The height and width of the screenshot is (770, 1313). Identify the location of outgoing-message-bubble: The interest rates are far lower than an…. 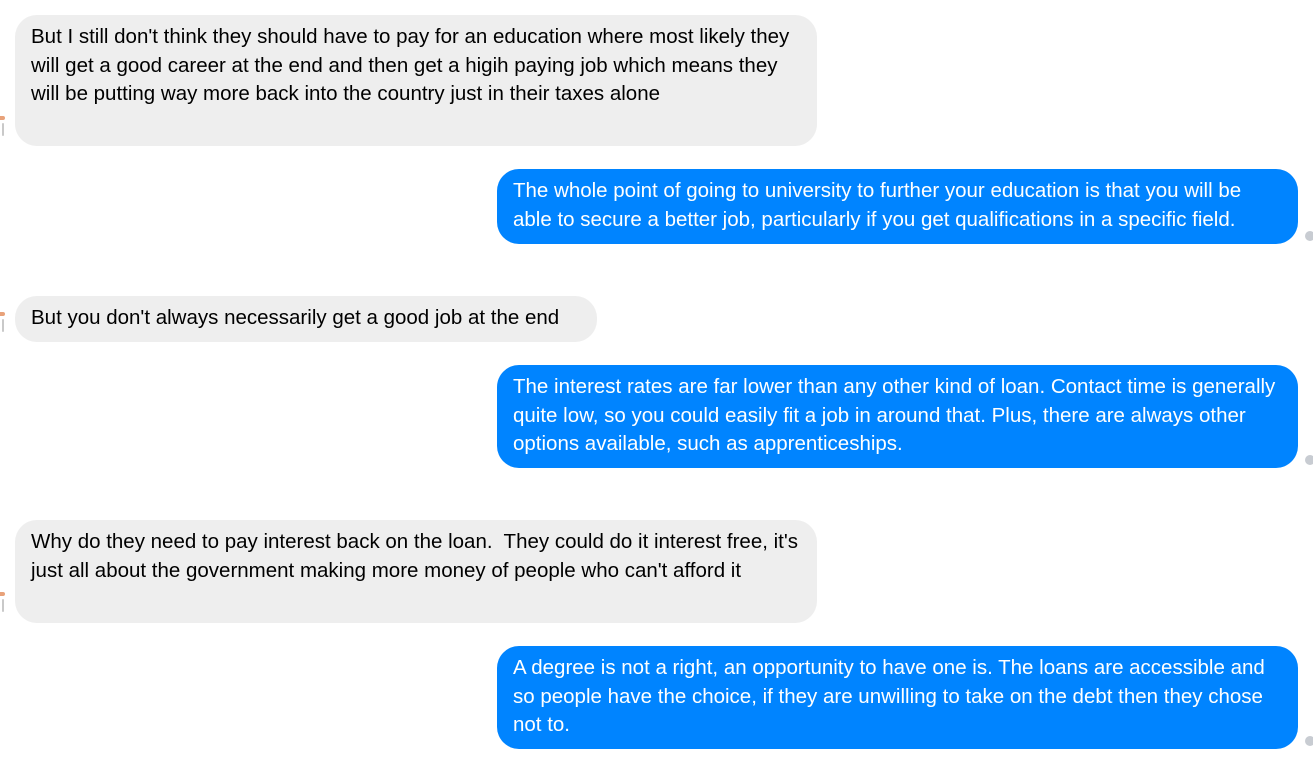
(897, 416).